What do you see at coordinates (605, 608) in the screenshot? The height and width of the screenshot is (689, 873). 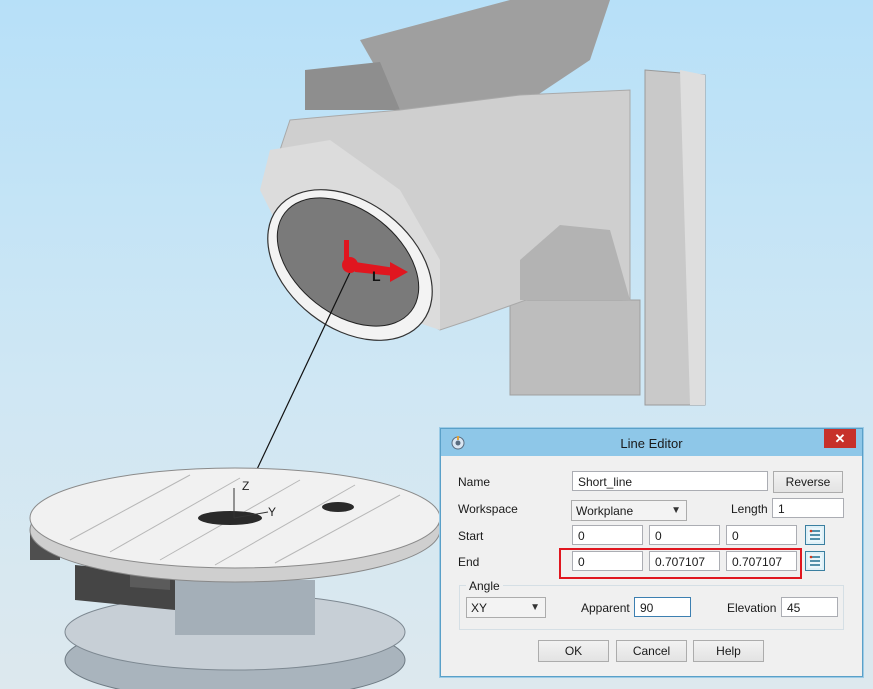 I see `apparent-label: Apparent` at bounding box center [605, 608].